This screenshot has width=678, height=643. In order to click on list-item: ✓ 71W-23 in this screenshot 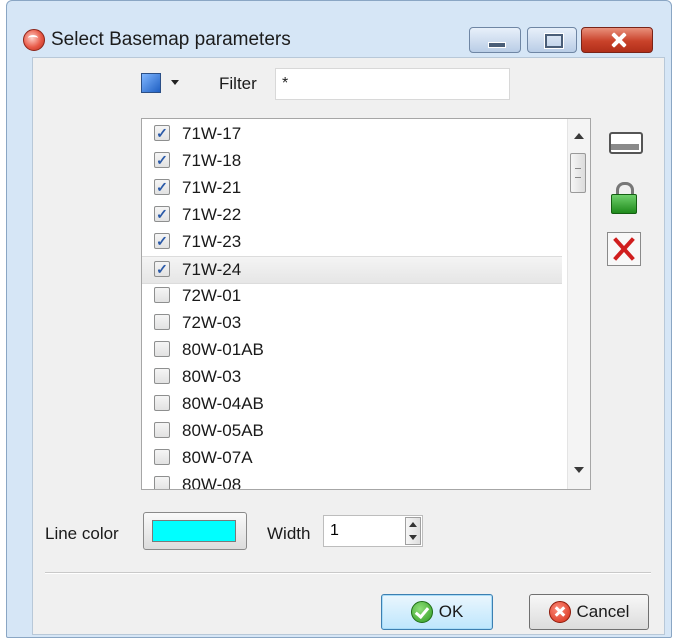, I will do `click(352, 242)`.